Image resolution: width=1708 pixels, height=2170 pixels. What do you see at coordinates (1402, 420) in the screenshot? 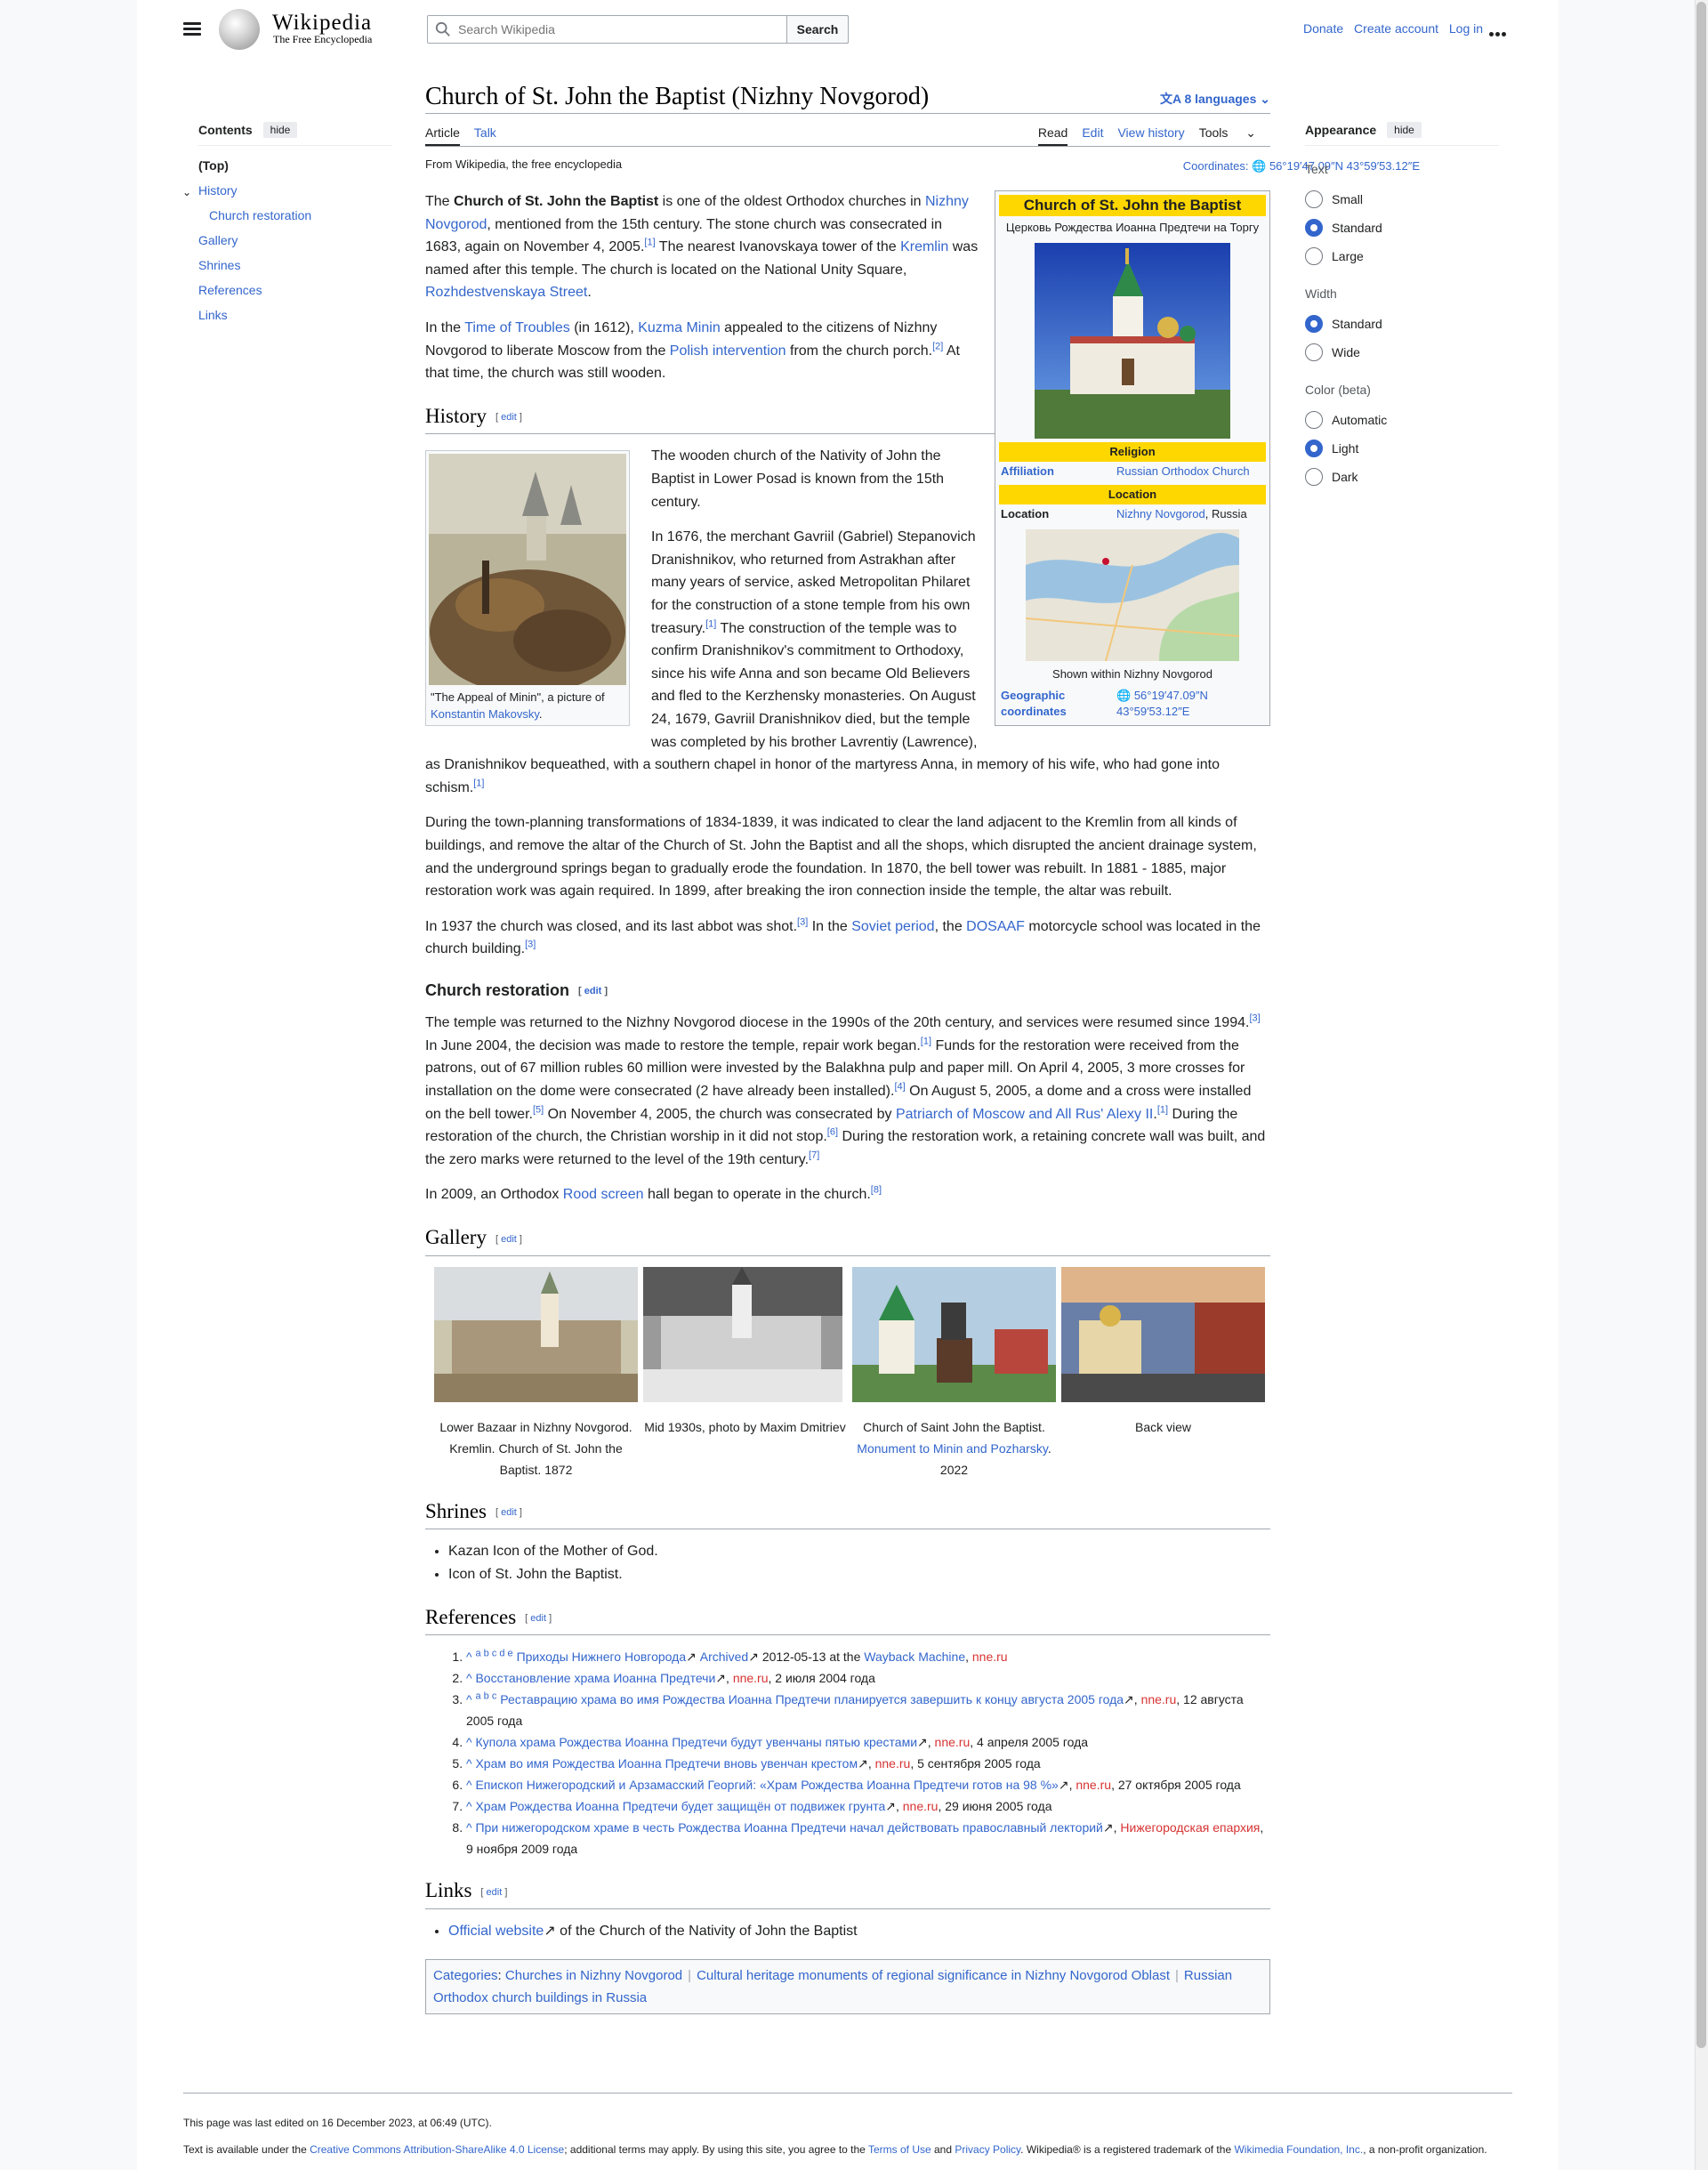
I see `radio-color-automatic: Automatic` at bounding box center [1402, 420].